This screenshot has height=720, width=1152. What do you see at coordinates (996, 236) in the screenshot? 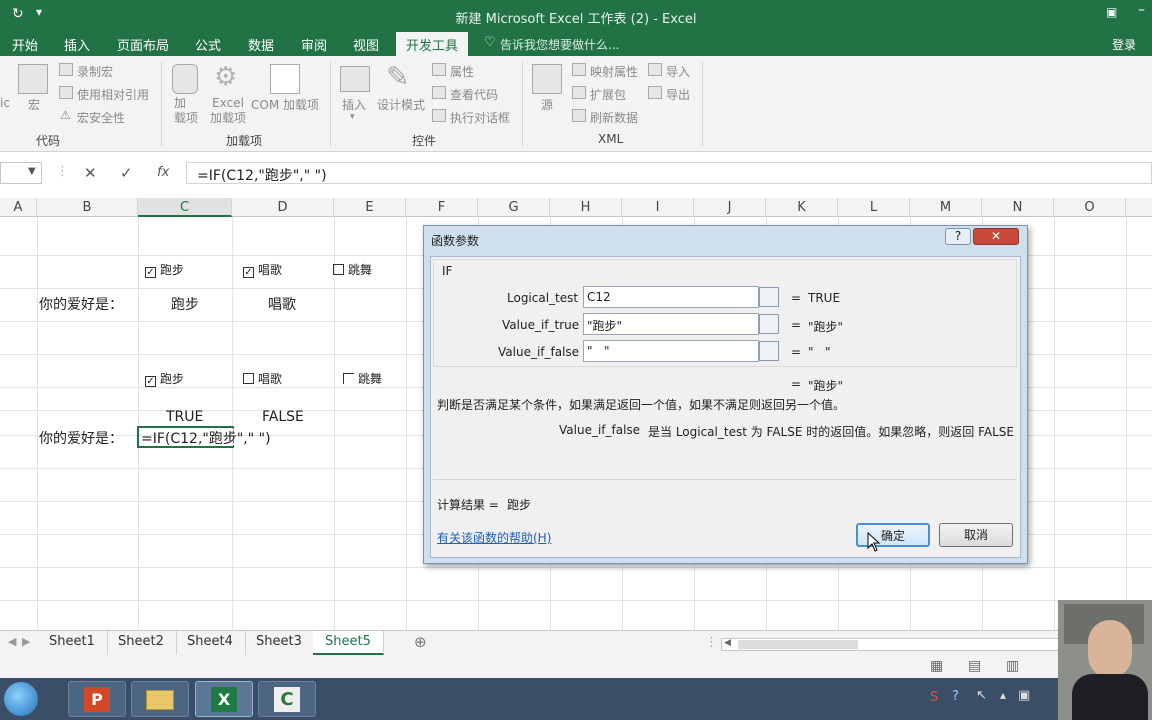
I see `close-icon: ✕` at bounding box center [996, 236].